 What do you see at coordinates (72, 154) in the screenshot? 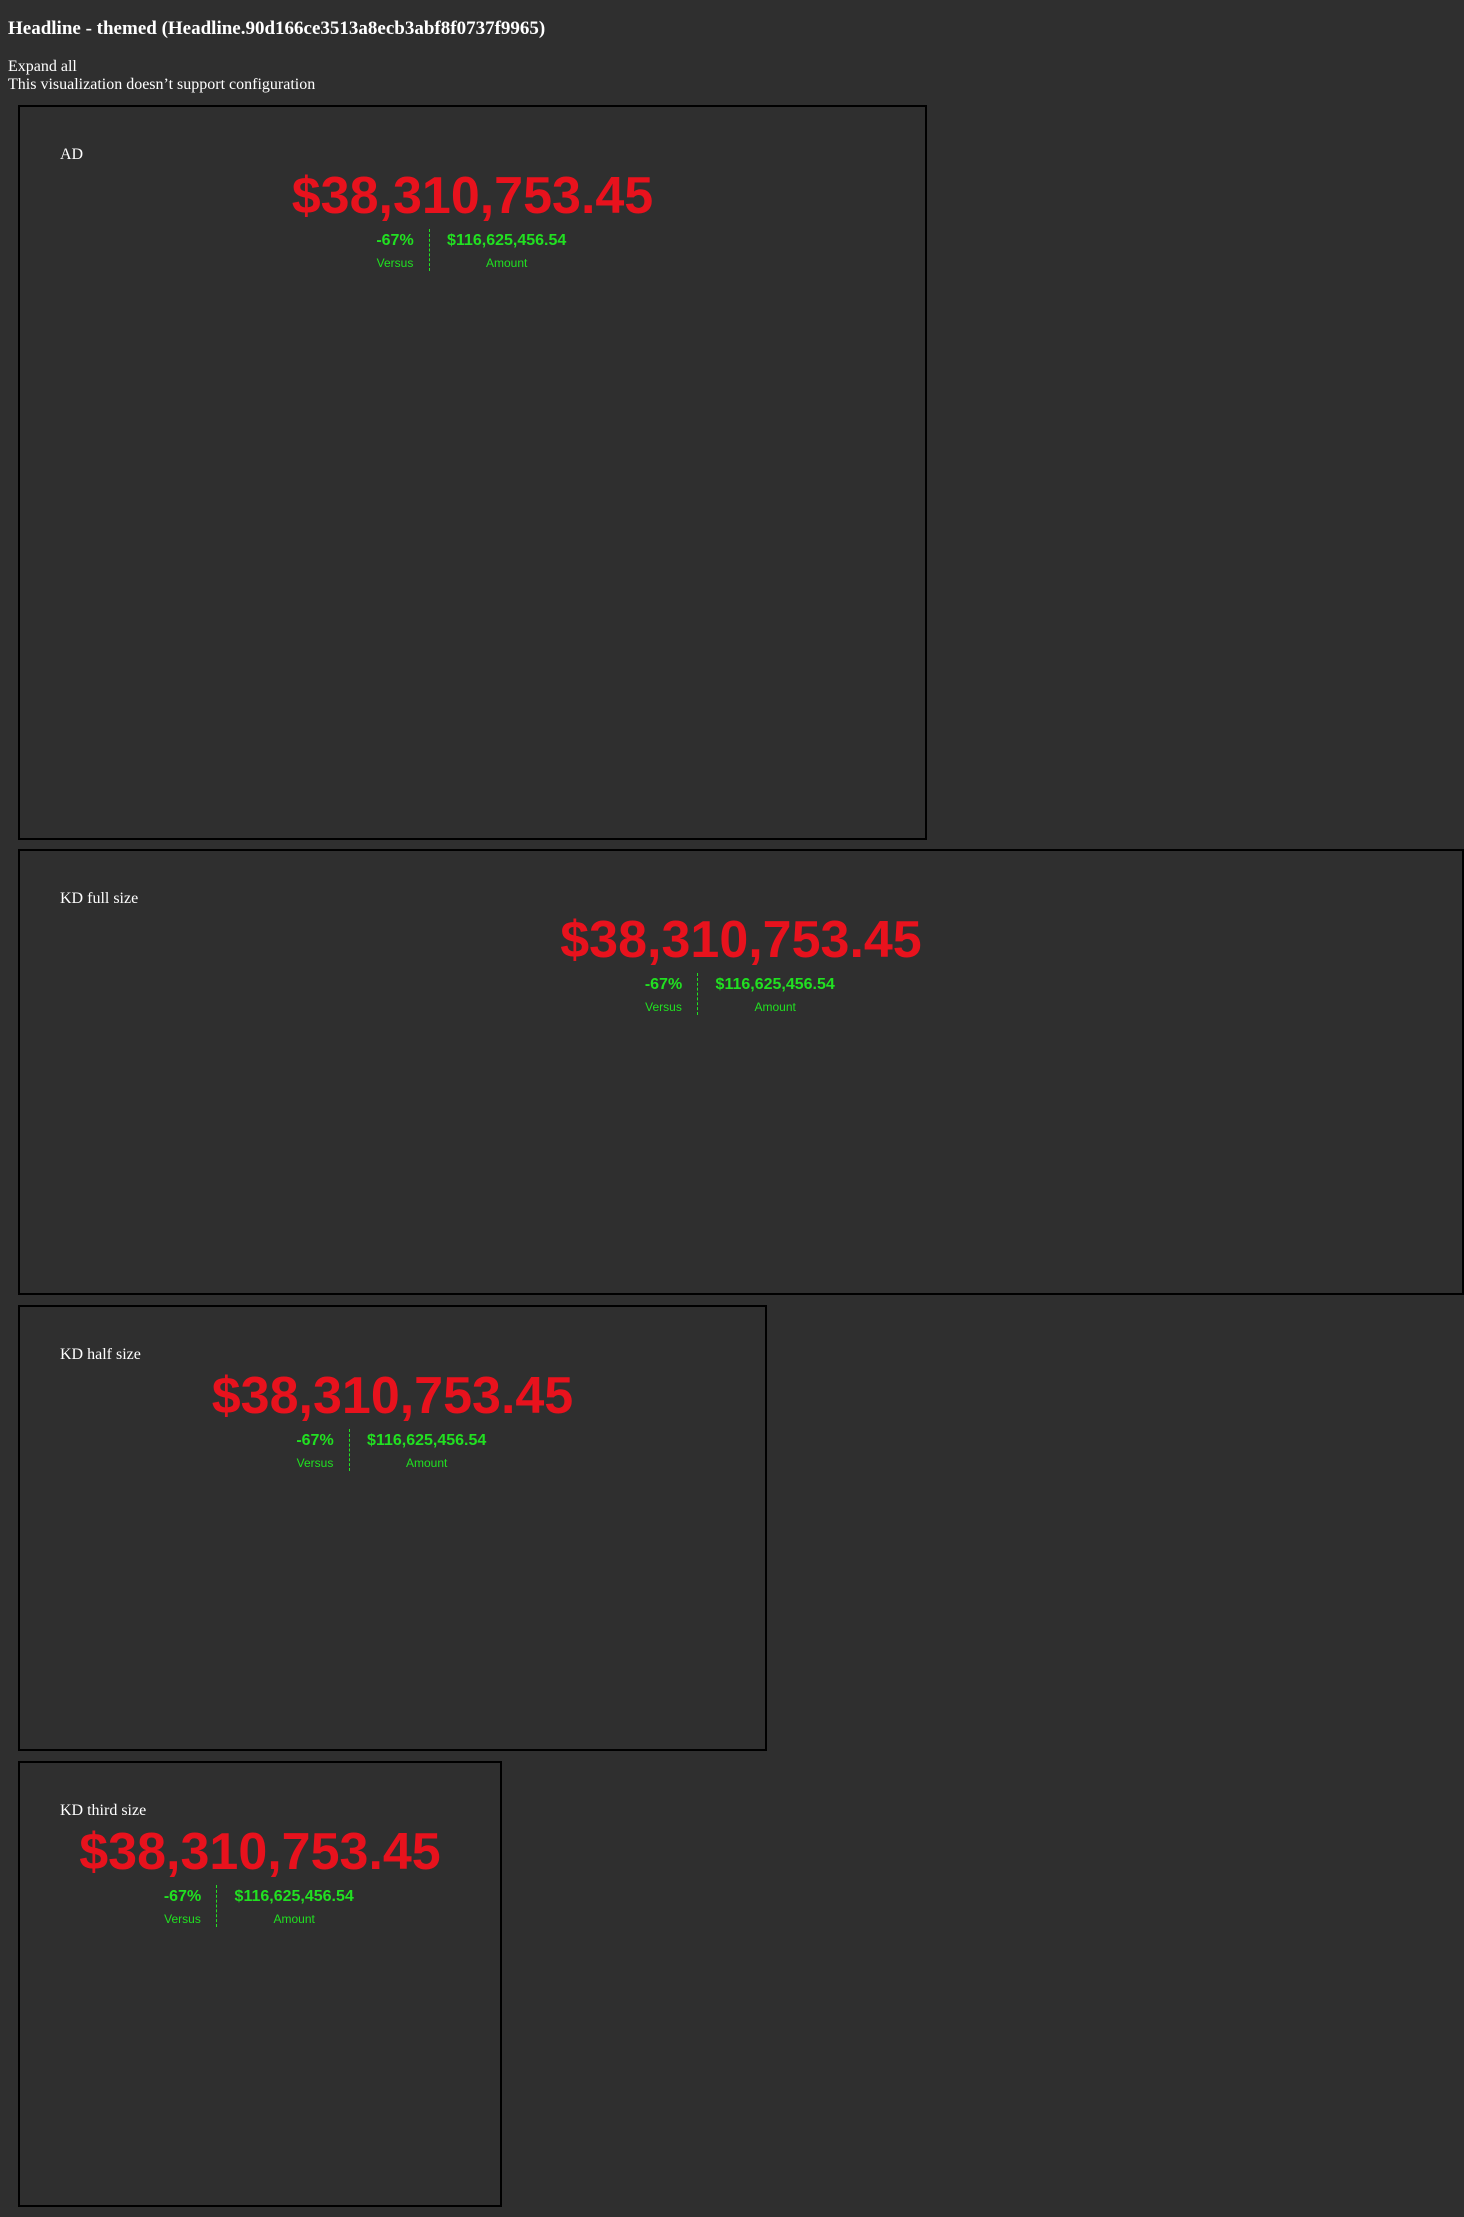
I see `panel-label: AD` at bounding box center [72, 154].